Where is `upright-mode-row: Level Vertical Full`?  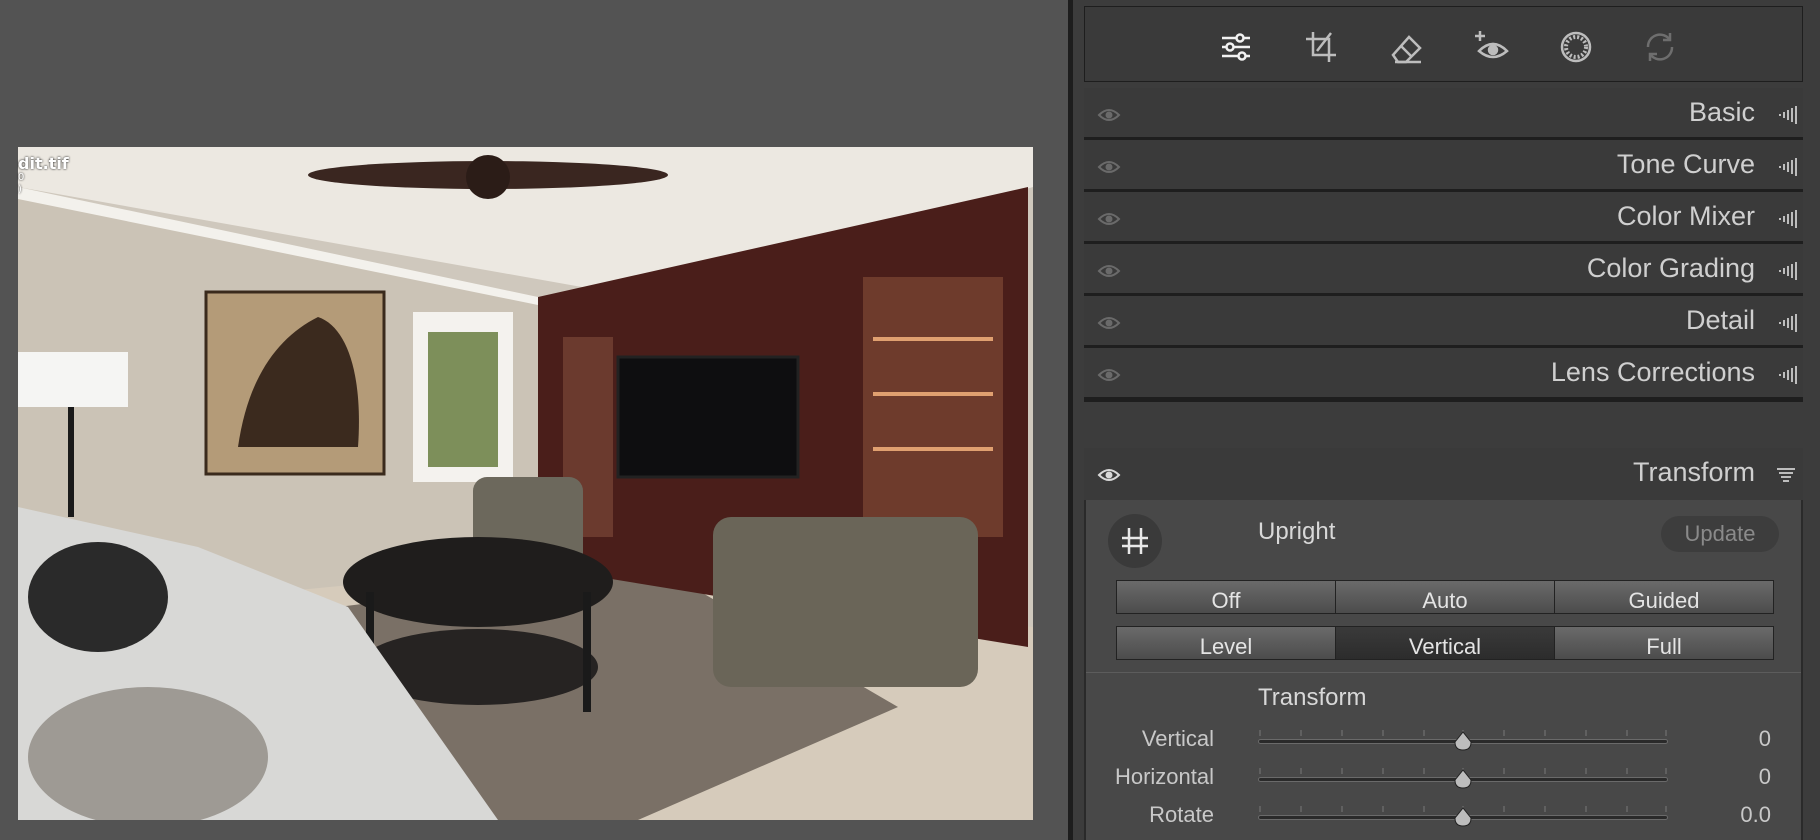 upright-mode-row: Level Vertical Full is located at coordinates (1445, 643).